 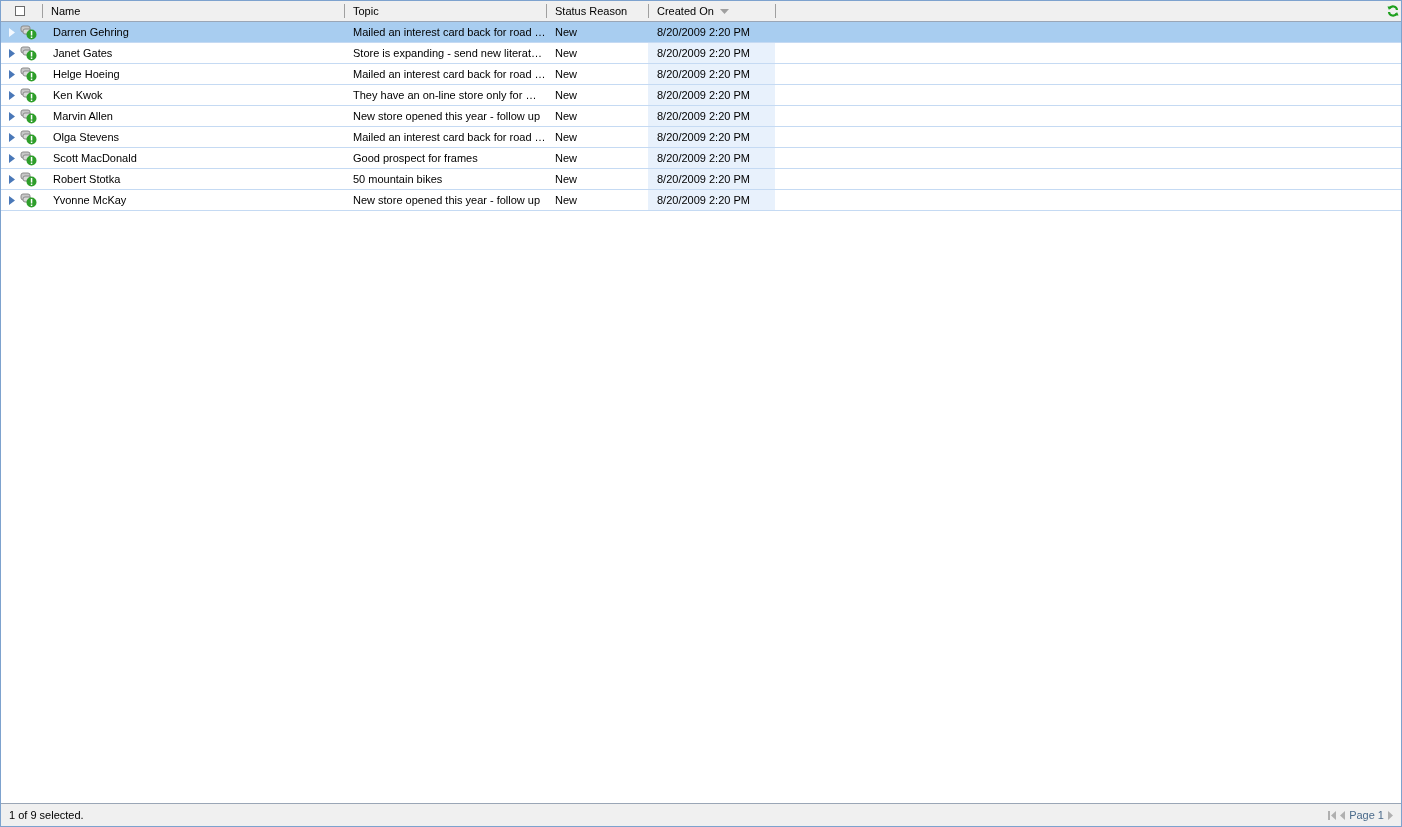 I want to click on table-cell: Yvonne McKay, so click(x=90, y=200).